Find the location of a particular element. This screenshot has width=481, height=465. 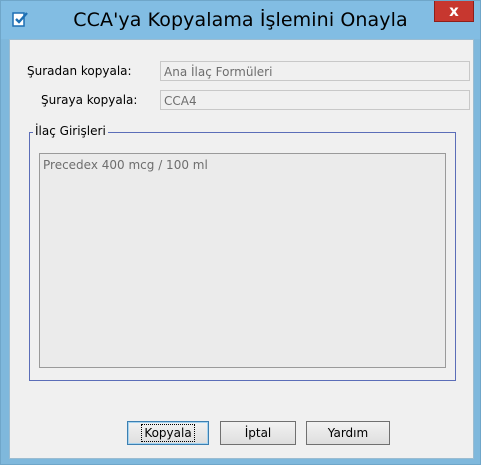

copy-from-field: Ana İlaç Formüleri is located at coordinates (315, 71).